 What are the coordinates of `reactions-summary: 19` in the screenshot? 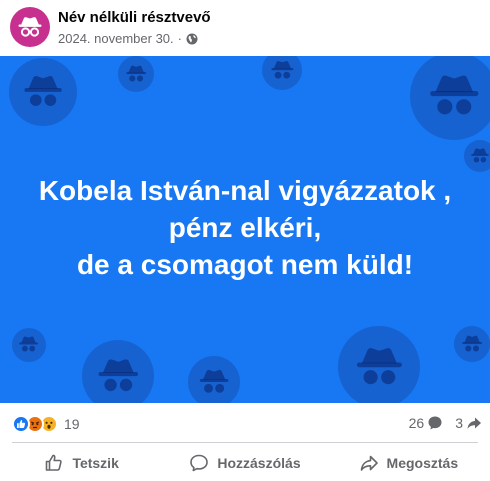 It's located at (46, 424).